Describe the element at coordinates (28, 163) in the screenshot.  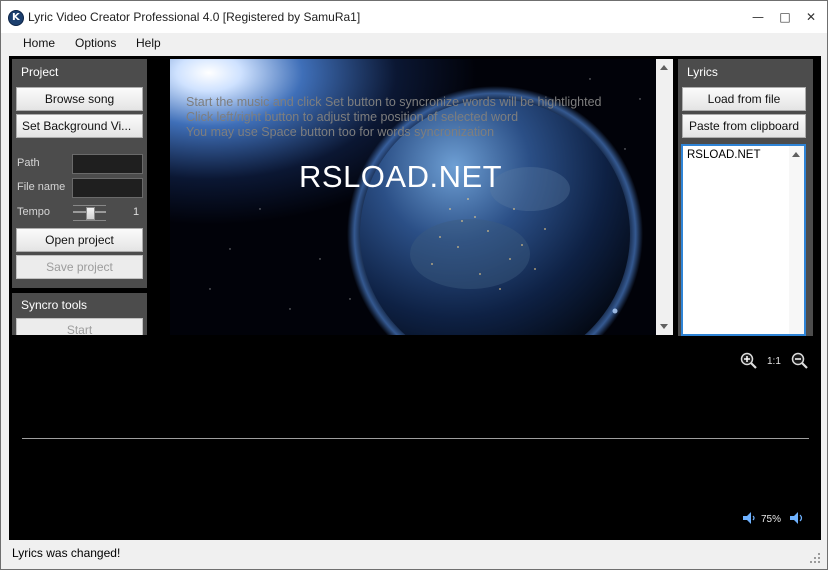
I see `path-label: Path` at that location.